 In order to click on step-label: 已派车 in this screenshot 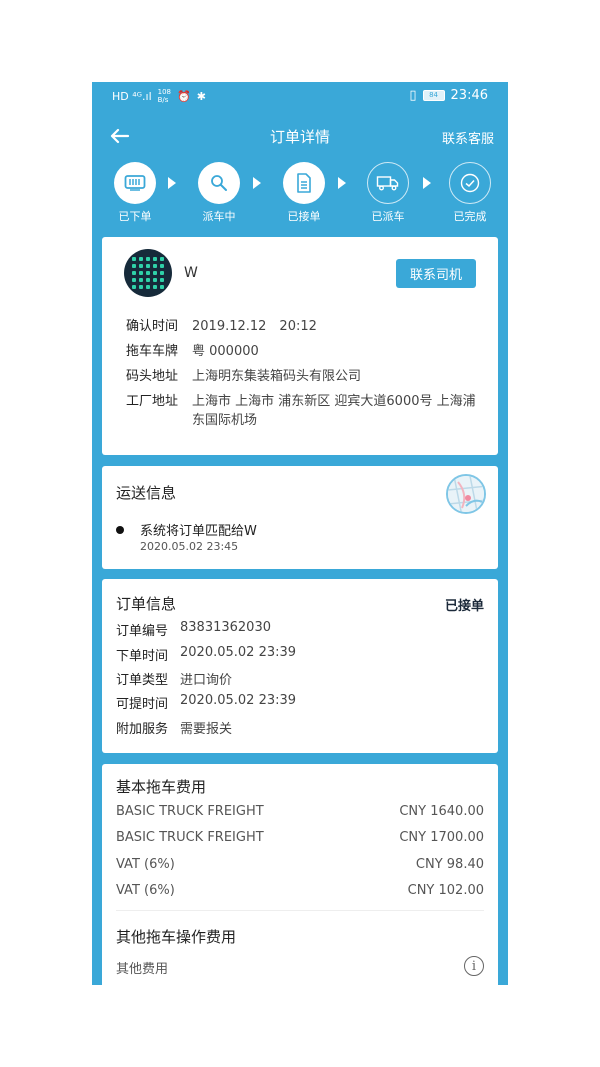, I will do `click(388, 216)`.